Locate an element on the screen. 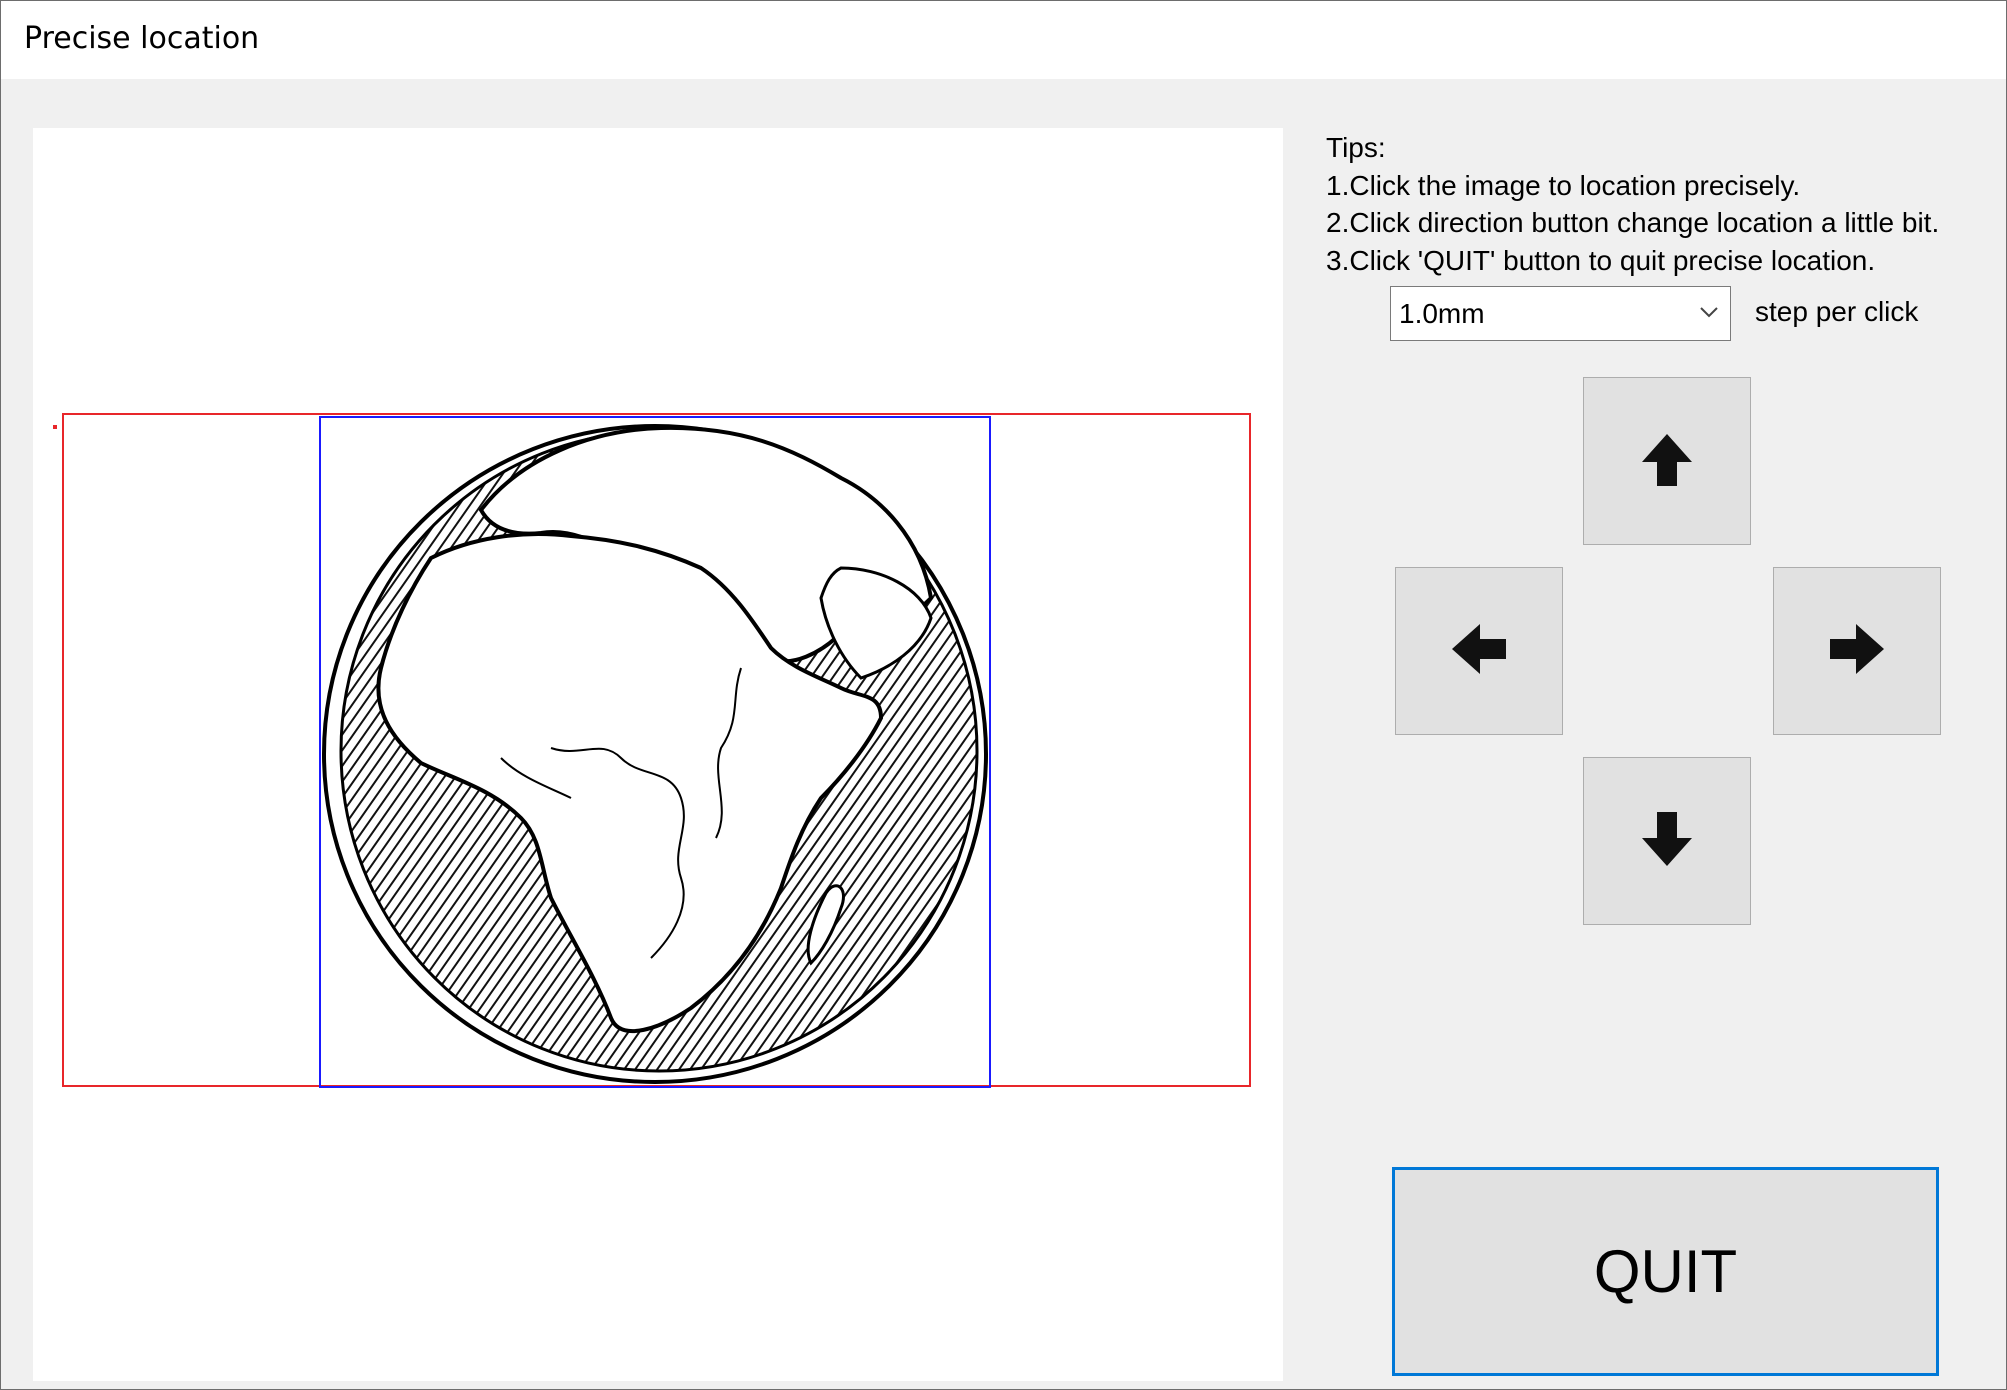 The width and height of the screenshot is (2007, 1390). move-right-button is located at coordinates (1857, 651).